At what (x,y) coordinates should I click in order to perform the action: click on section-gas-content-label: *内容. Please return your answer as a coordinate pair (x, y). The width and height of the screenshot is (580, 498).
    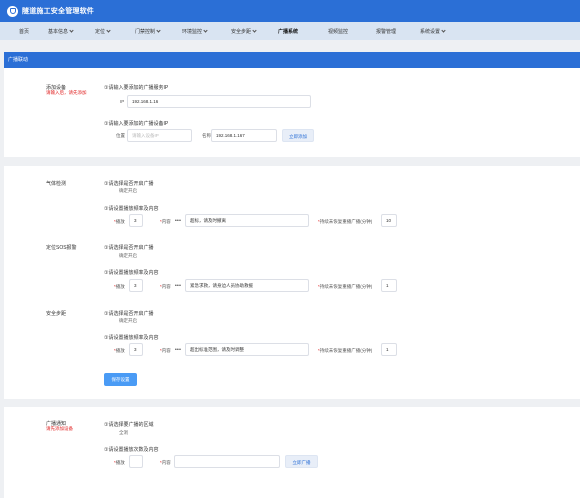
    Looking at the image, I should click on (165, 221).